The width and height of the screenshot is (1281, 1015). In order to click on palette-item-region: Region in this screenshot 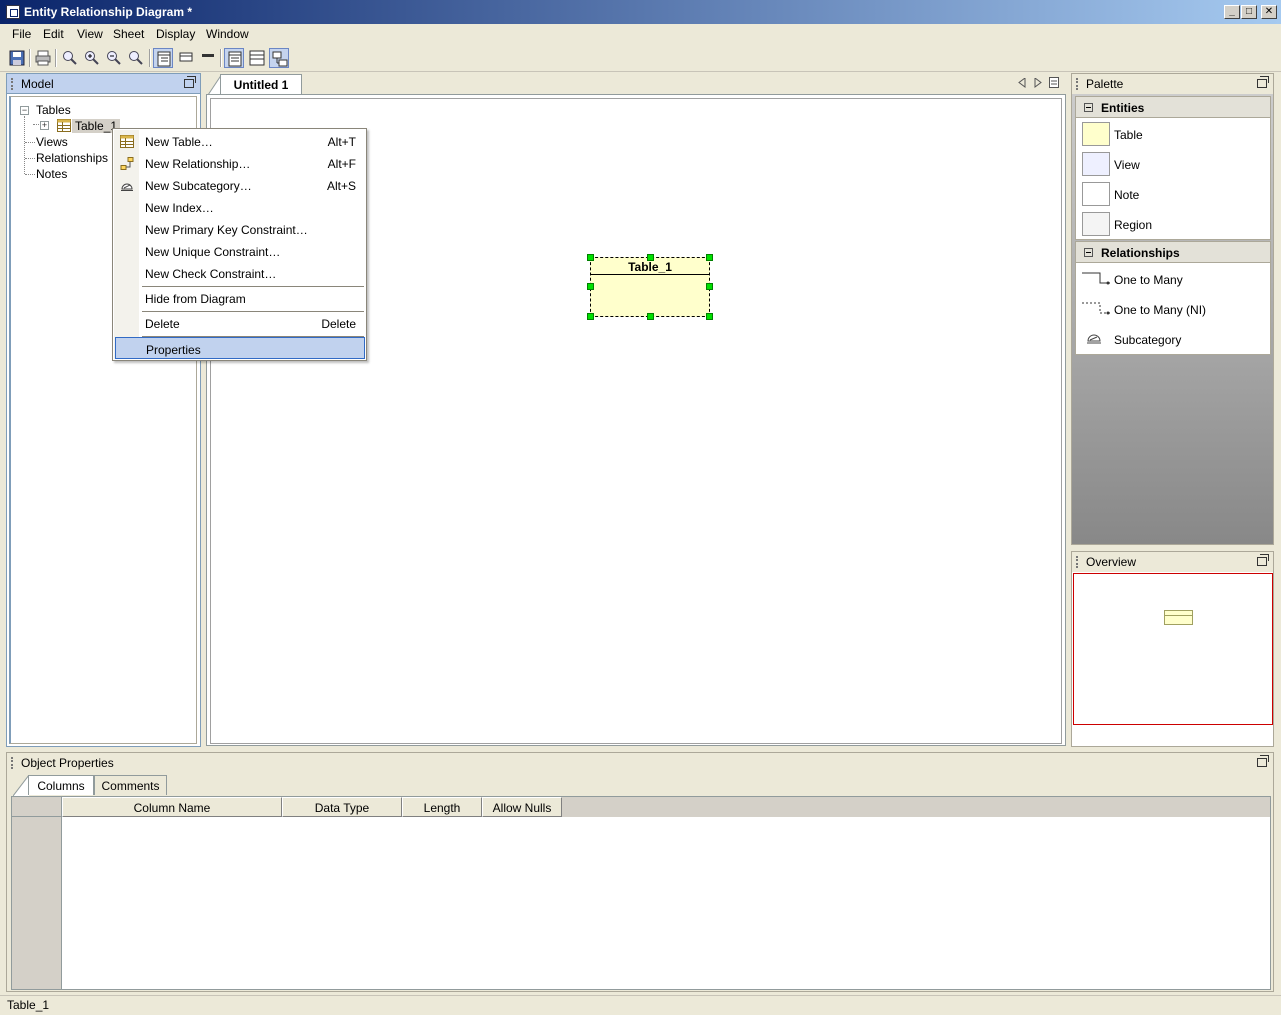, I will do `click(1173, 225)`.